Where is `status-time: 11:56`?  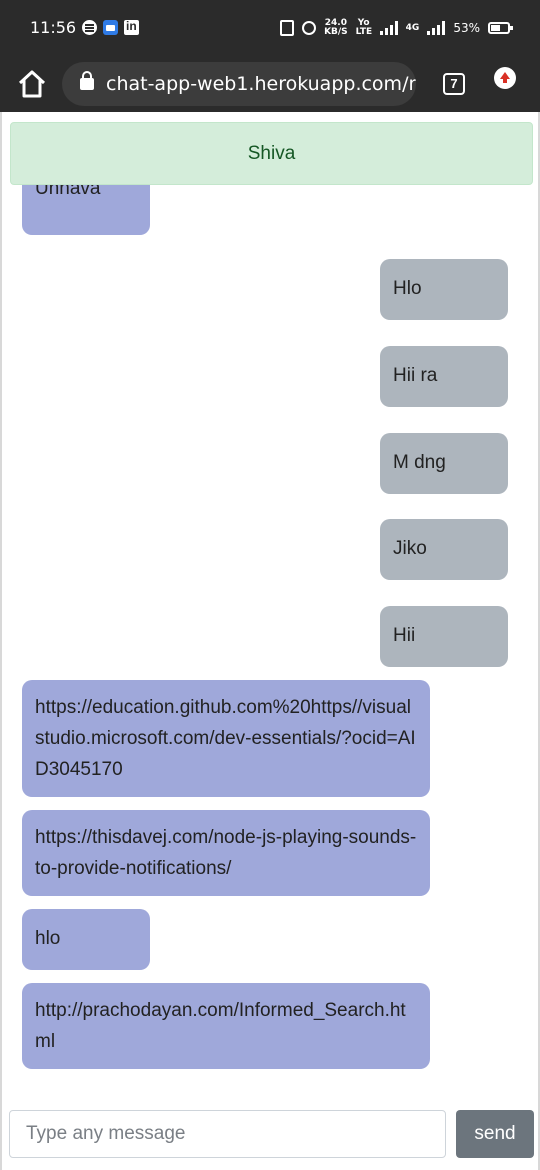 status-time: 11:56 is located at coordinates (53, 27).